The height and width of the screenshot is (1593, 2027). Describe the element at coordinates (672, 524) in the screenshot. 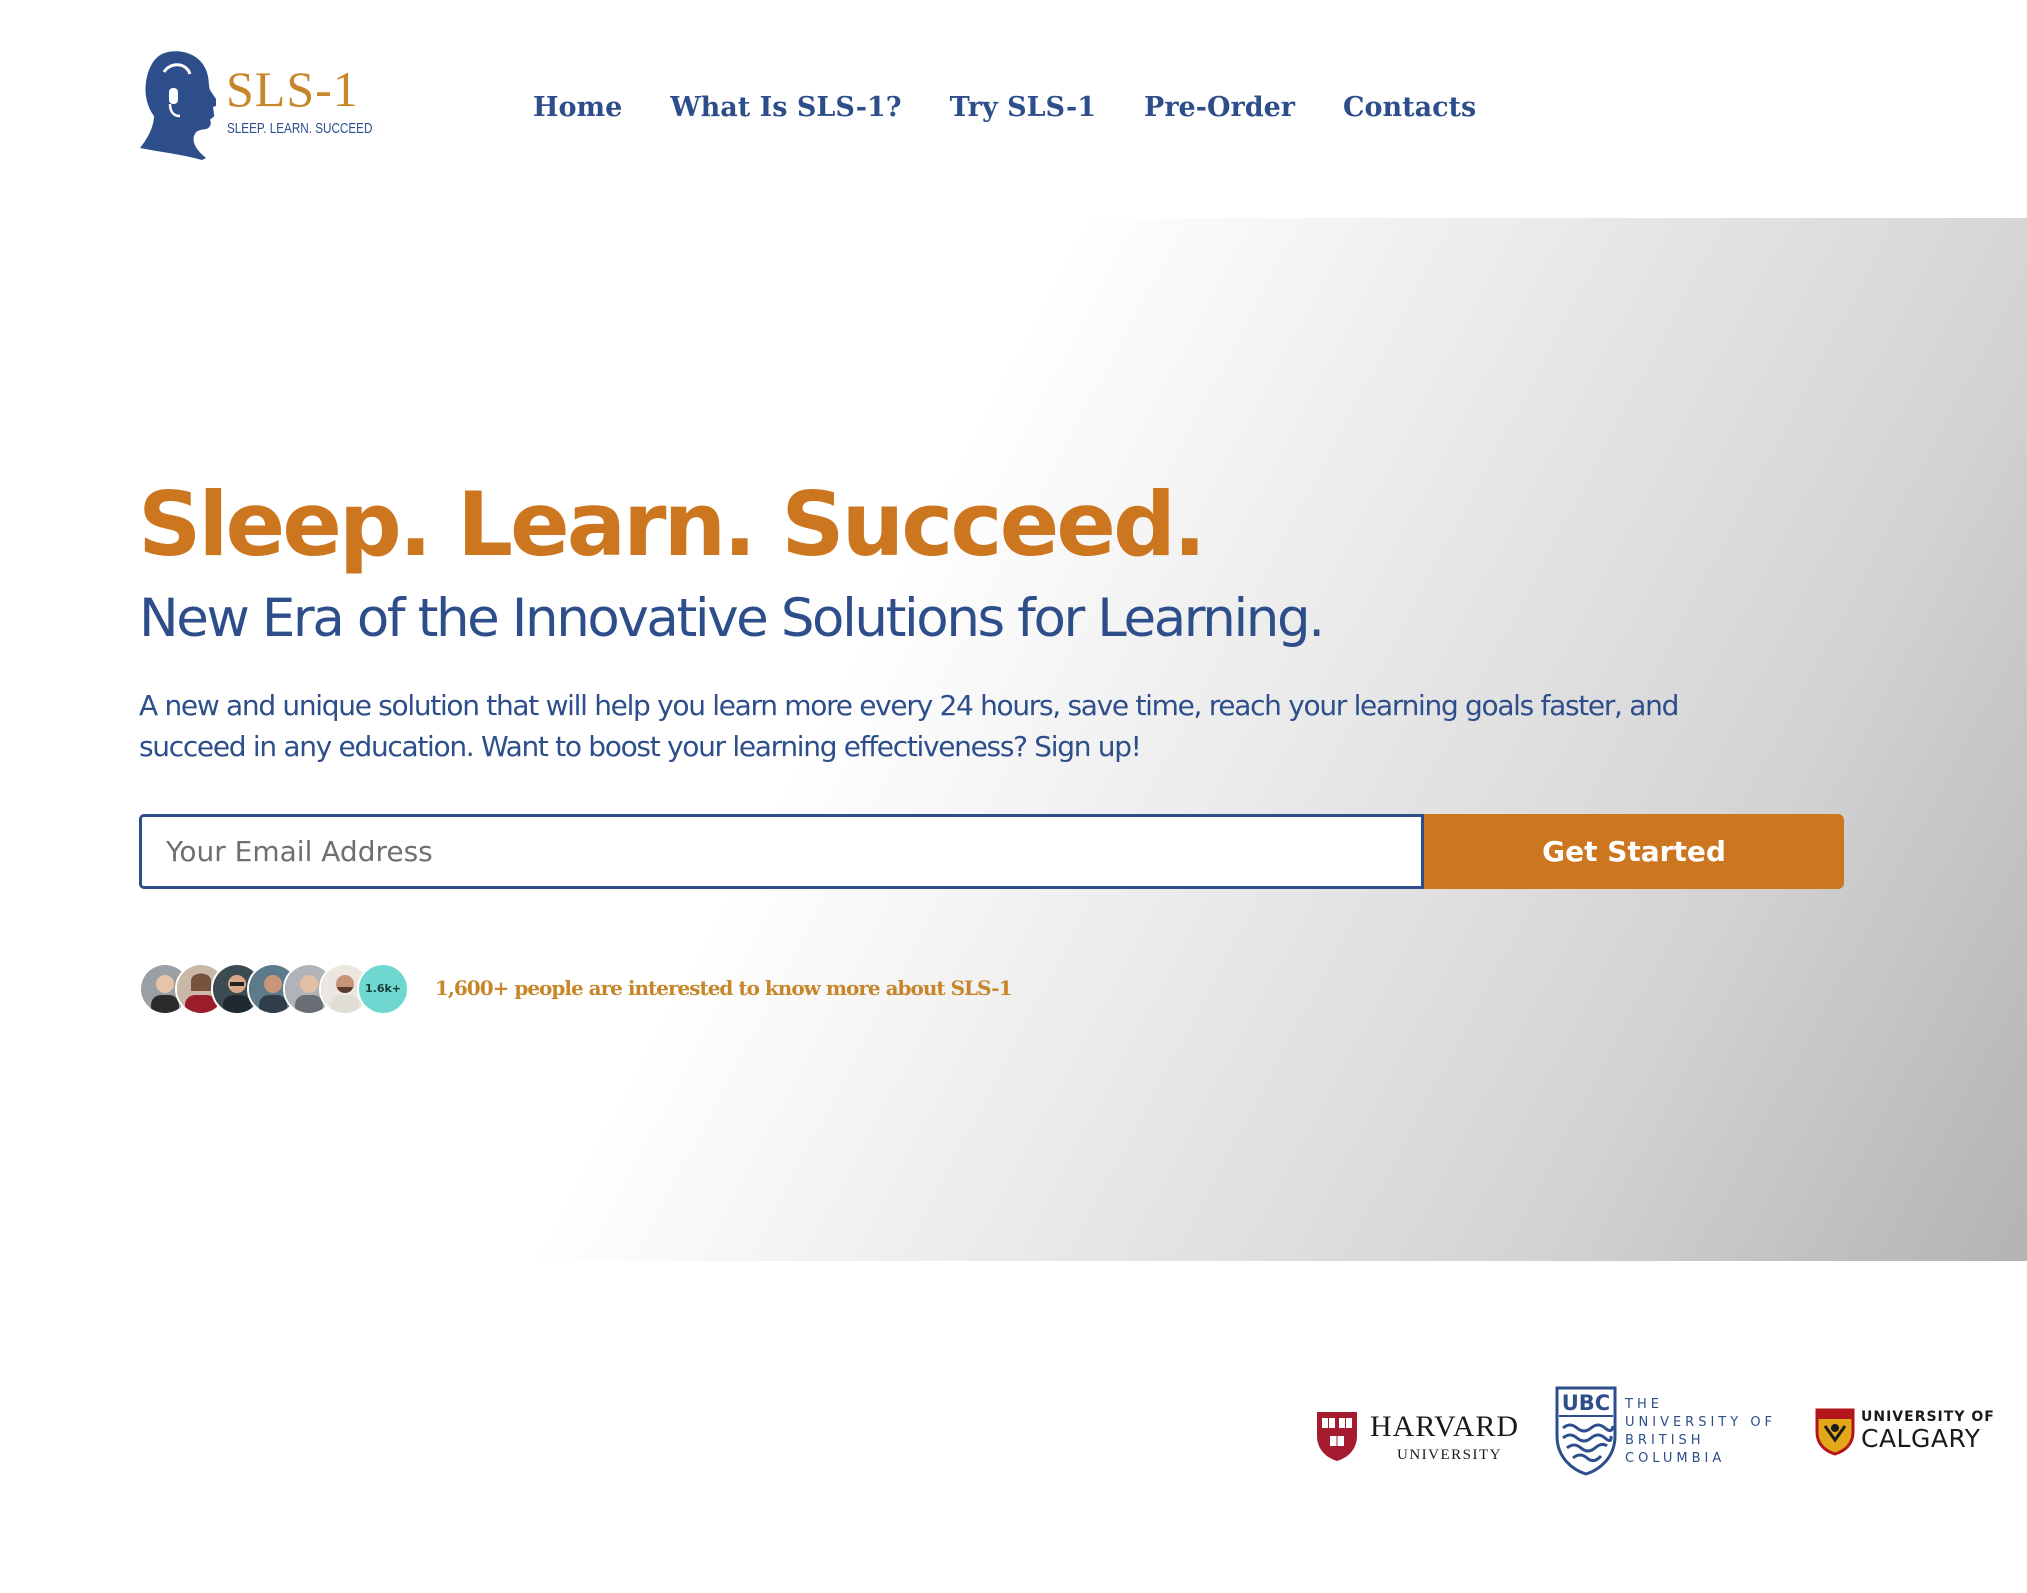

I see `hero-title: Sleep. Learn. Succeed.` at that location.